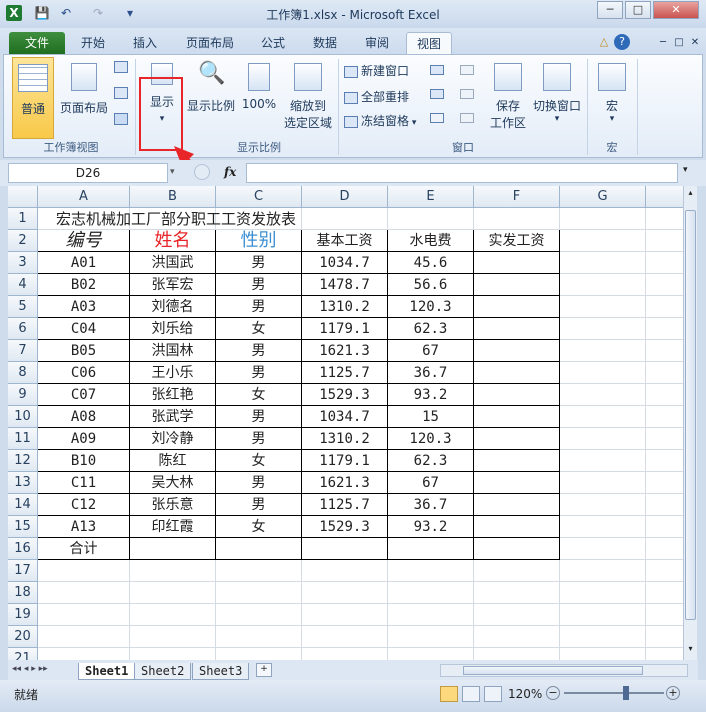 The width and height of the screenshot is (706, 712). I want to click on cell-e3: 45.6, so click(431, 263).